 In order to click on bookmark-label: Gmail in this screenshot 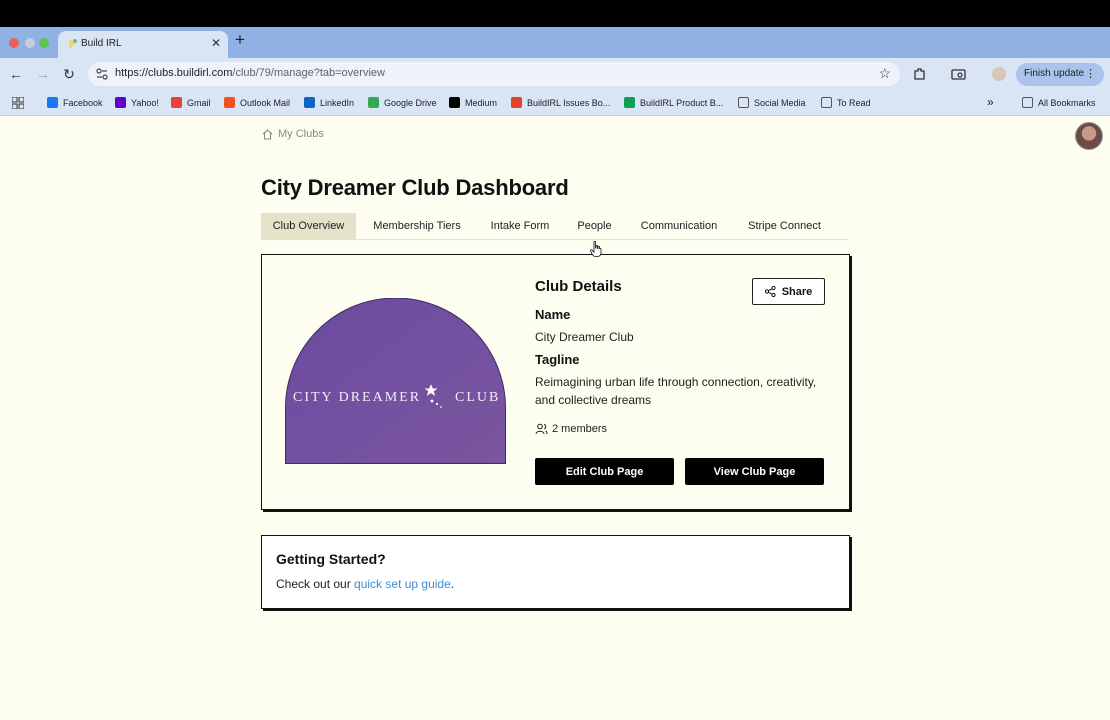, I will do `click(199, 102)`.